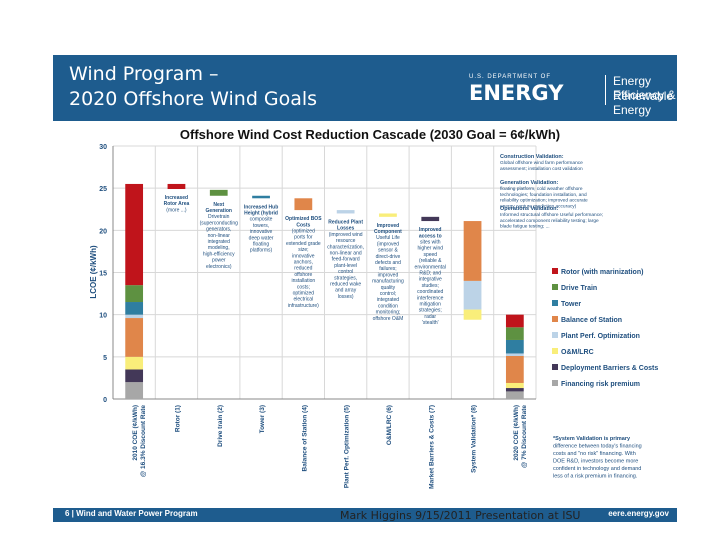  Describe the element at coordinates (346, 291) in the screenshot. I see `step-annotation-text: and array` at that location.